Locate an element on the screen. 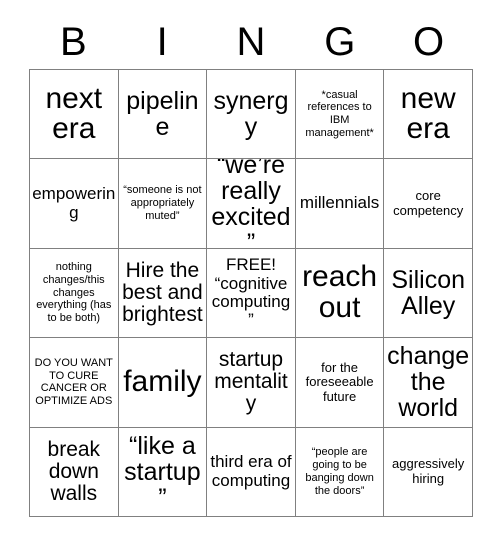  bingo-cell-label: synergy is located at coordinates (251, 114).